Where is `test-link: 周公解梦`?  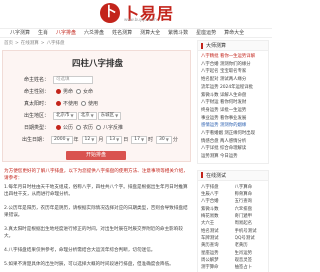 test-link: 周公解梦 is located at coordinates (216, 260).